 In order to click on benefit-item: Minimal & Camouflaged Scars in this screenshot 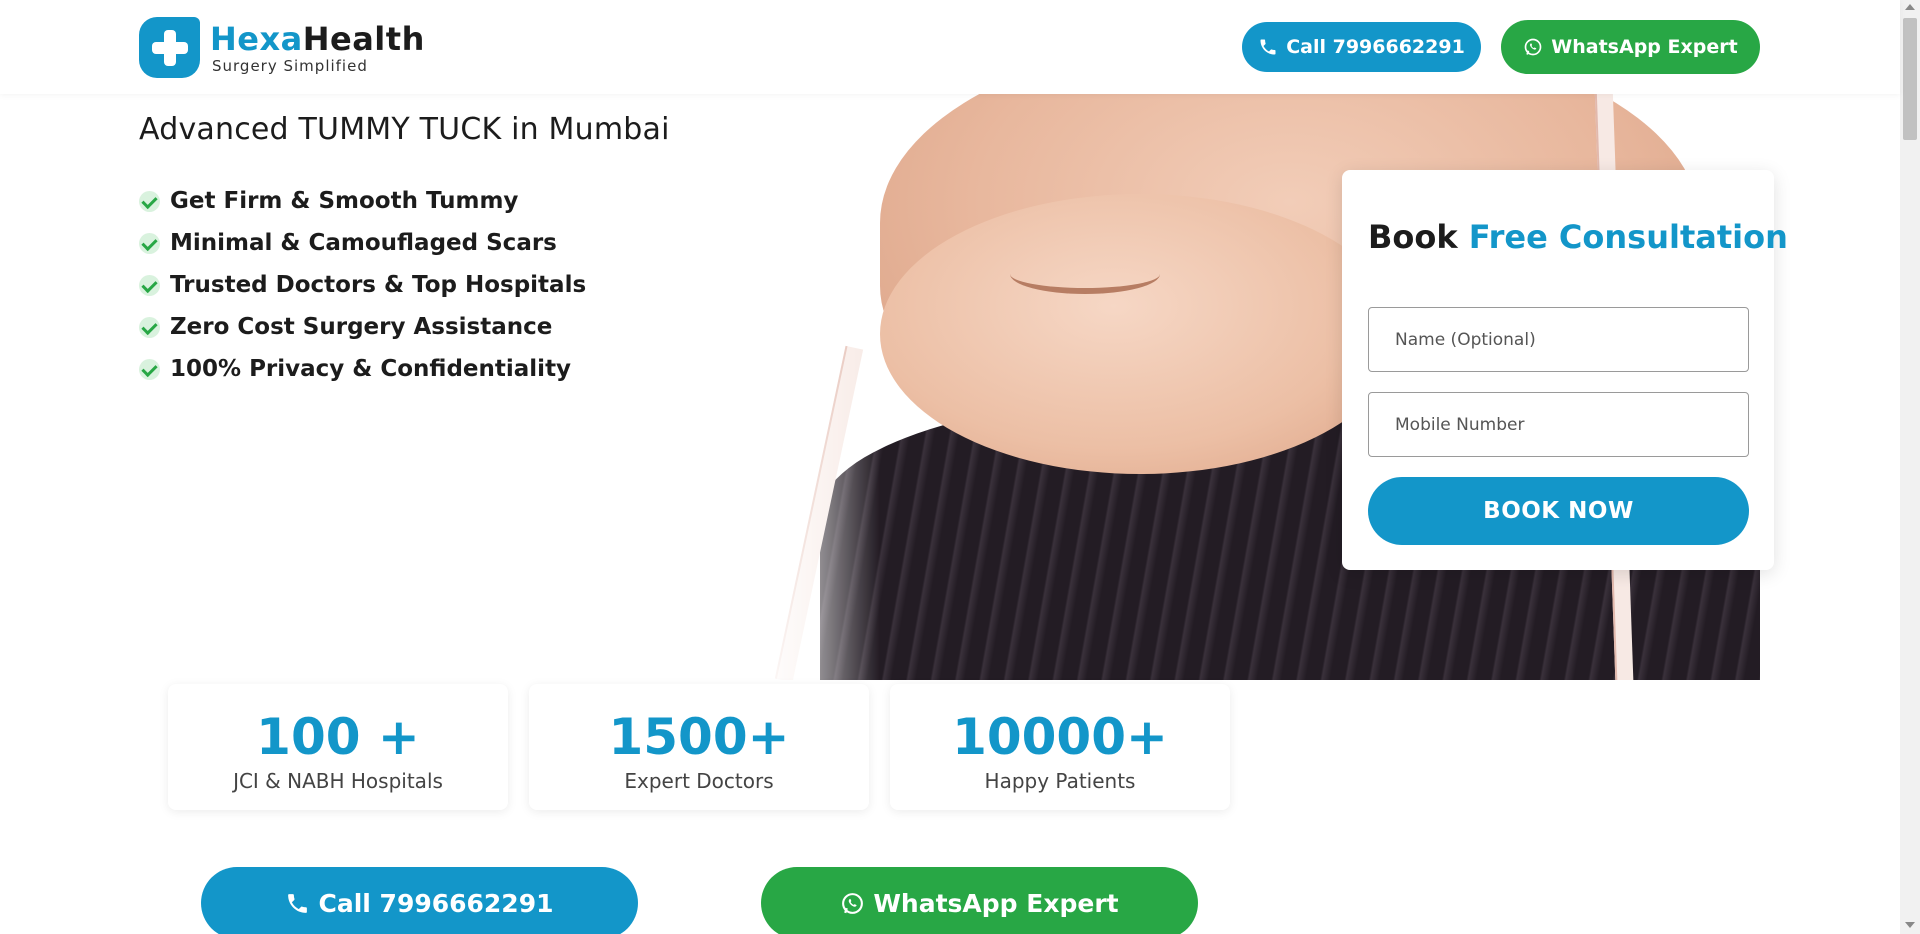, I will do `click(362, 243)`.